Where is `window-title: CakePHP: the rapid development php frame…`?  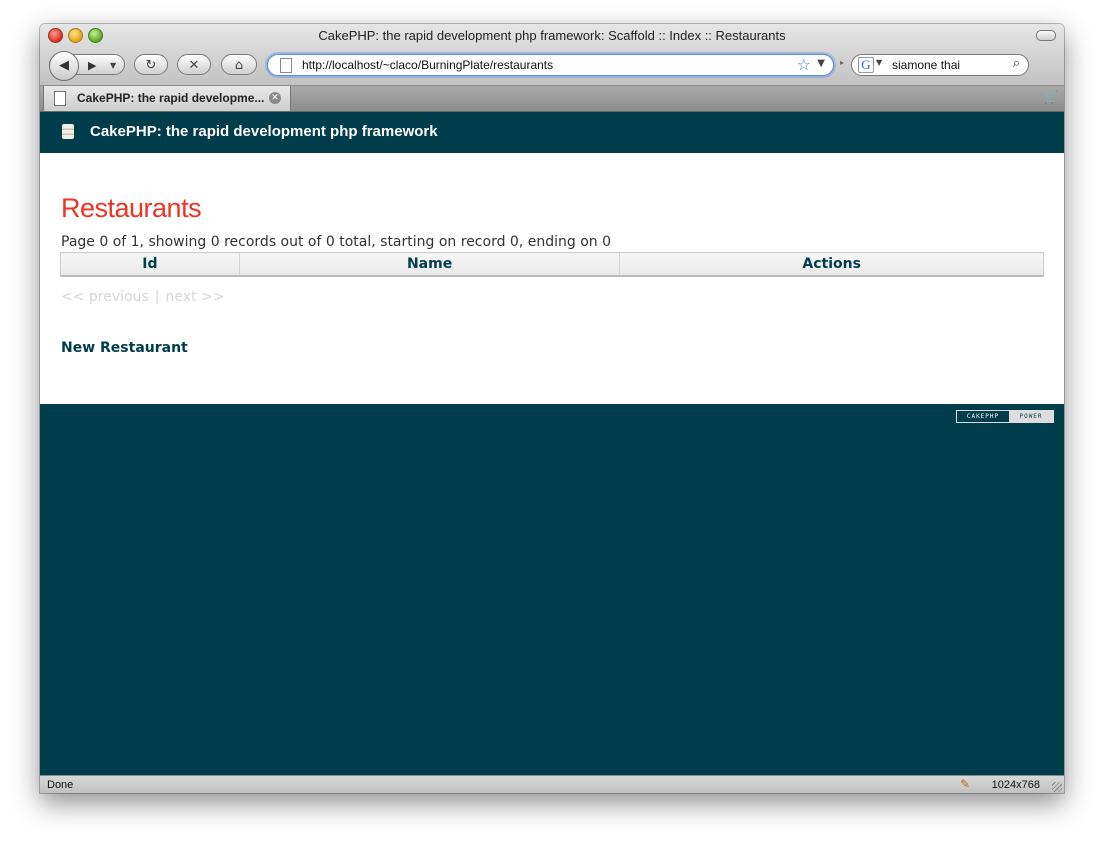
window-title: CakePHP: the rapid development php frame… is located at coordinates (552, 35).